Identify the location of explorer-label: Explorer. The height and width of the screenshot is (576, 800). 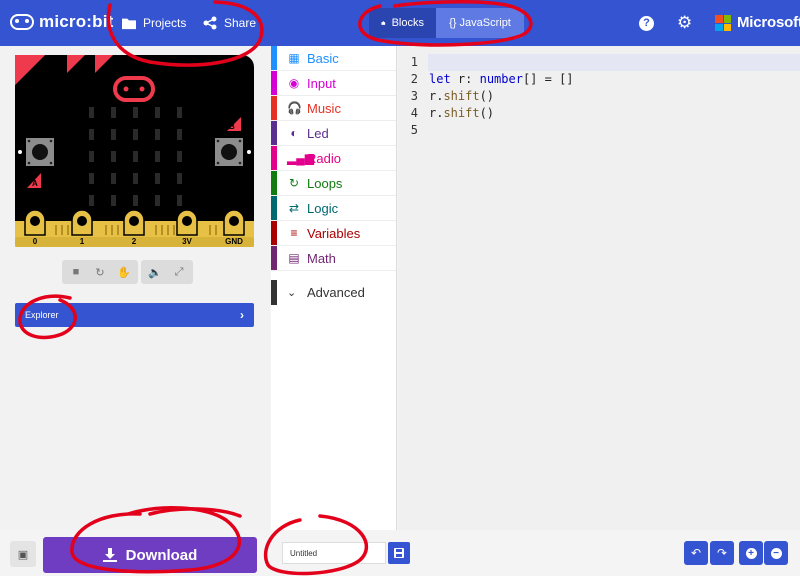
(42, 315).